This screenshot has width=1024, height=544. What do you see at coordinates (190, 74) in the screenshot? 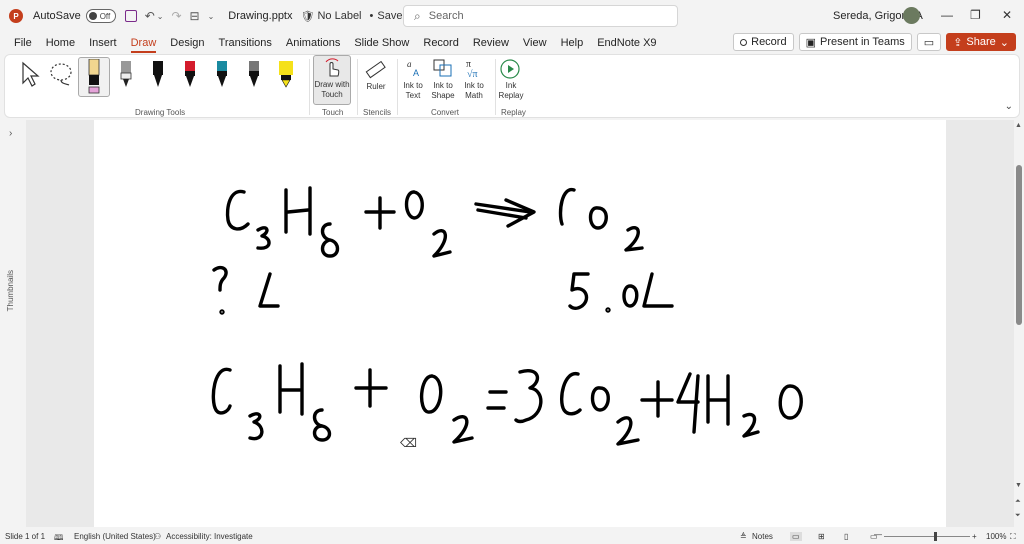
I see `red-pen-icon` at bounding box center [190, 74].